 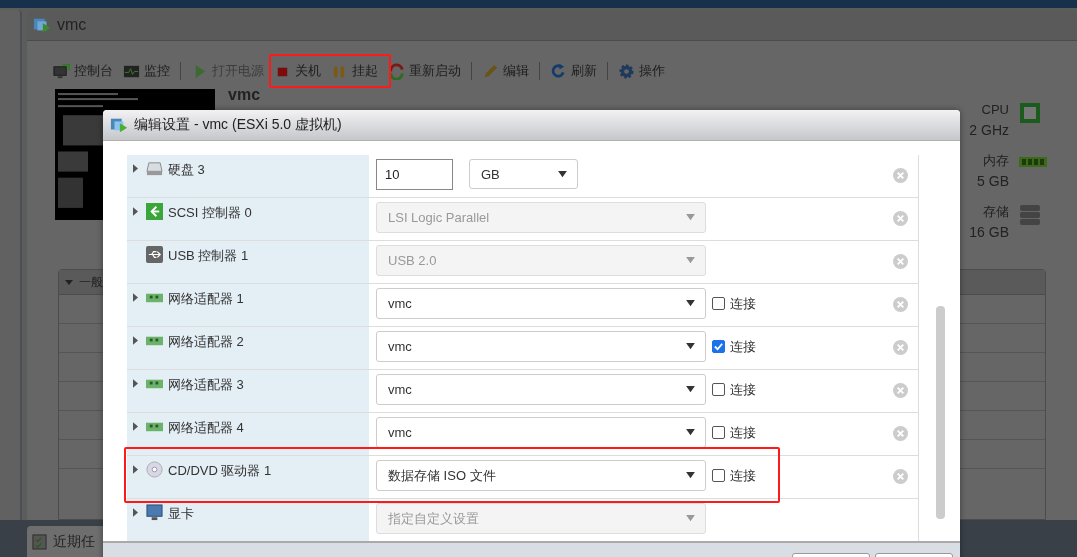 What do you see at coordinates (558, 71) in the screenshot?
I see `refresh-icon` at bounding box center [558, 71].